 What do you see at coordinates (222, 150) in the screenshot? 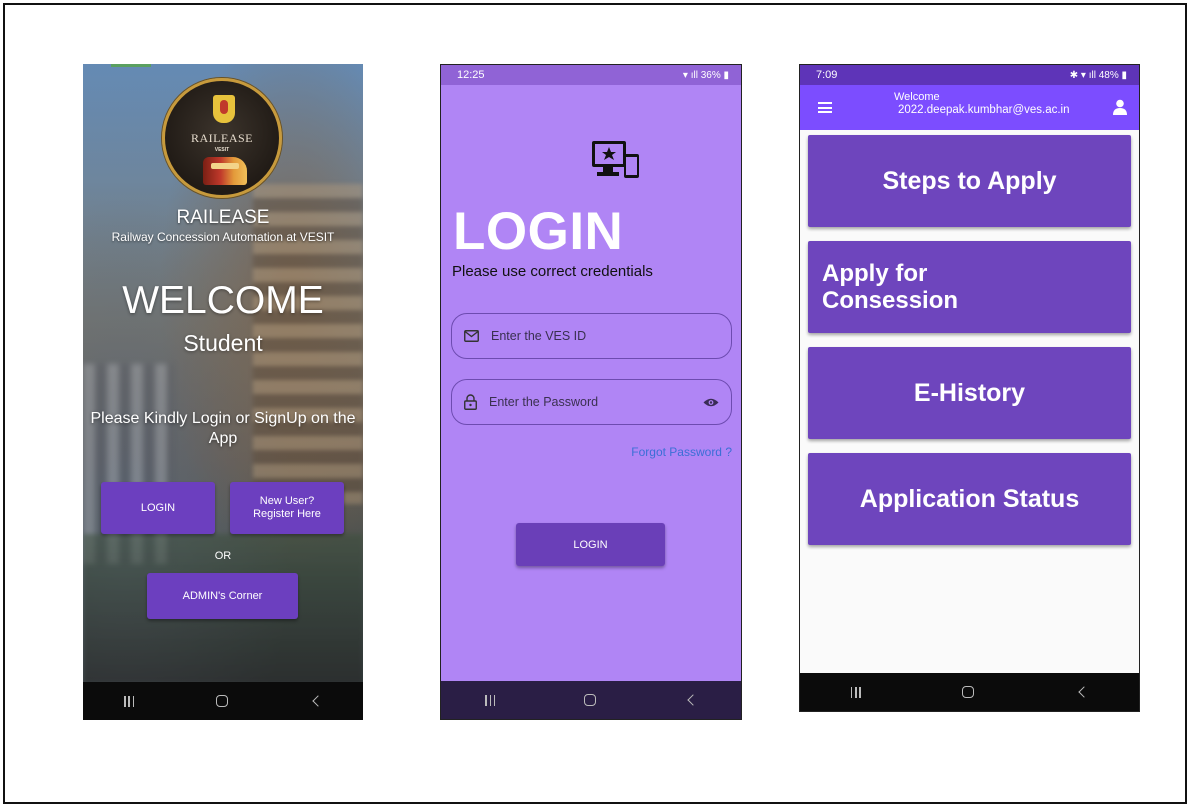
I see `logo-subtitle: VESIT` at bounding box center [222, 150].